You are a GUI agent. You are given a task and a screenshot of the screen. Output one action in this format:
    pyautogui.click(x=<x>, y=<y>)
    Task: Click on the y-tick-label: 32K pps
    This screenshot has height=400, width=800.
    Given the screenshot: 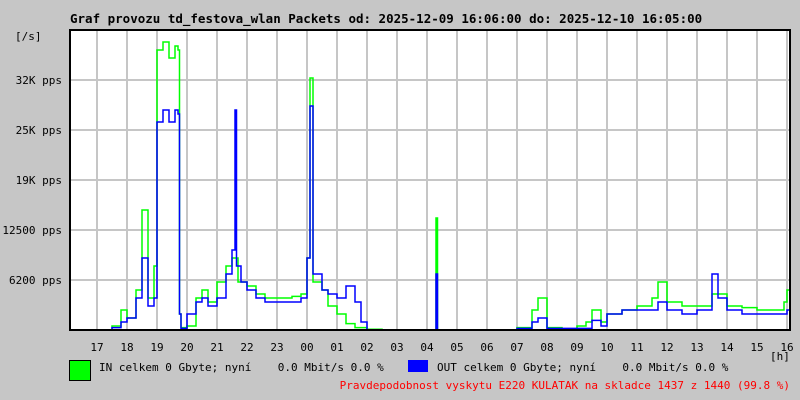 What is the action you would take?
    pyautogui.click(x=39, y=80)
    